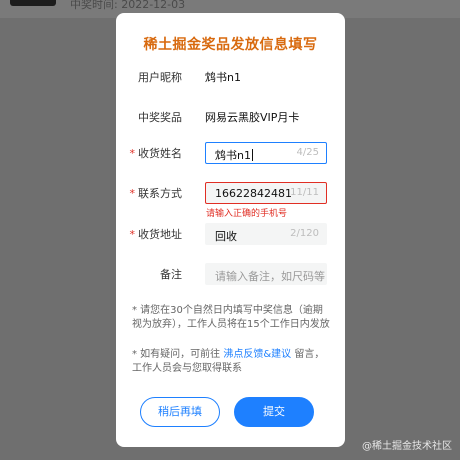 The image size is (460, 460). What do you see at coordinates (156, 234) in the screenshot?
I see `address-label: * 收货地址` at bounding box center [156, 234].